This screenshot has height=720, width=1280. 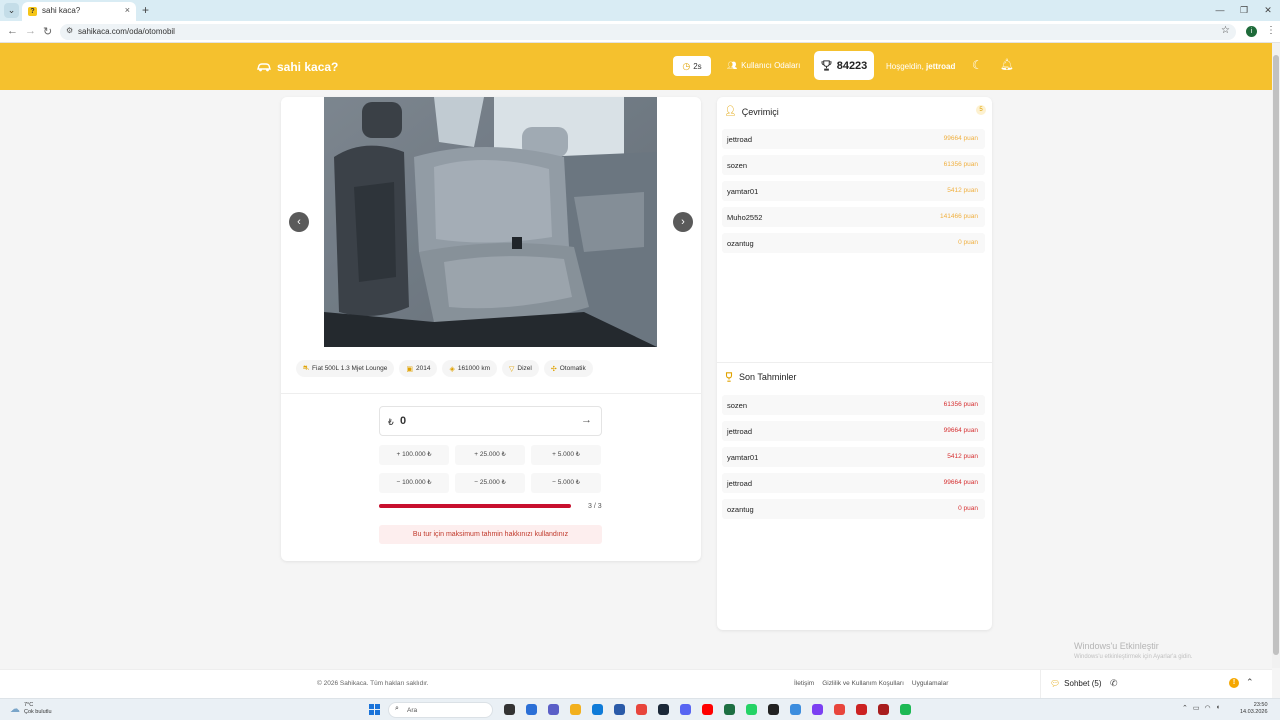 What do you see at coordinates (853, 217) in the screenshot?
I see `online-user-row: Muho2552 141466 puan` at bounding box center [853, 217].